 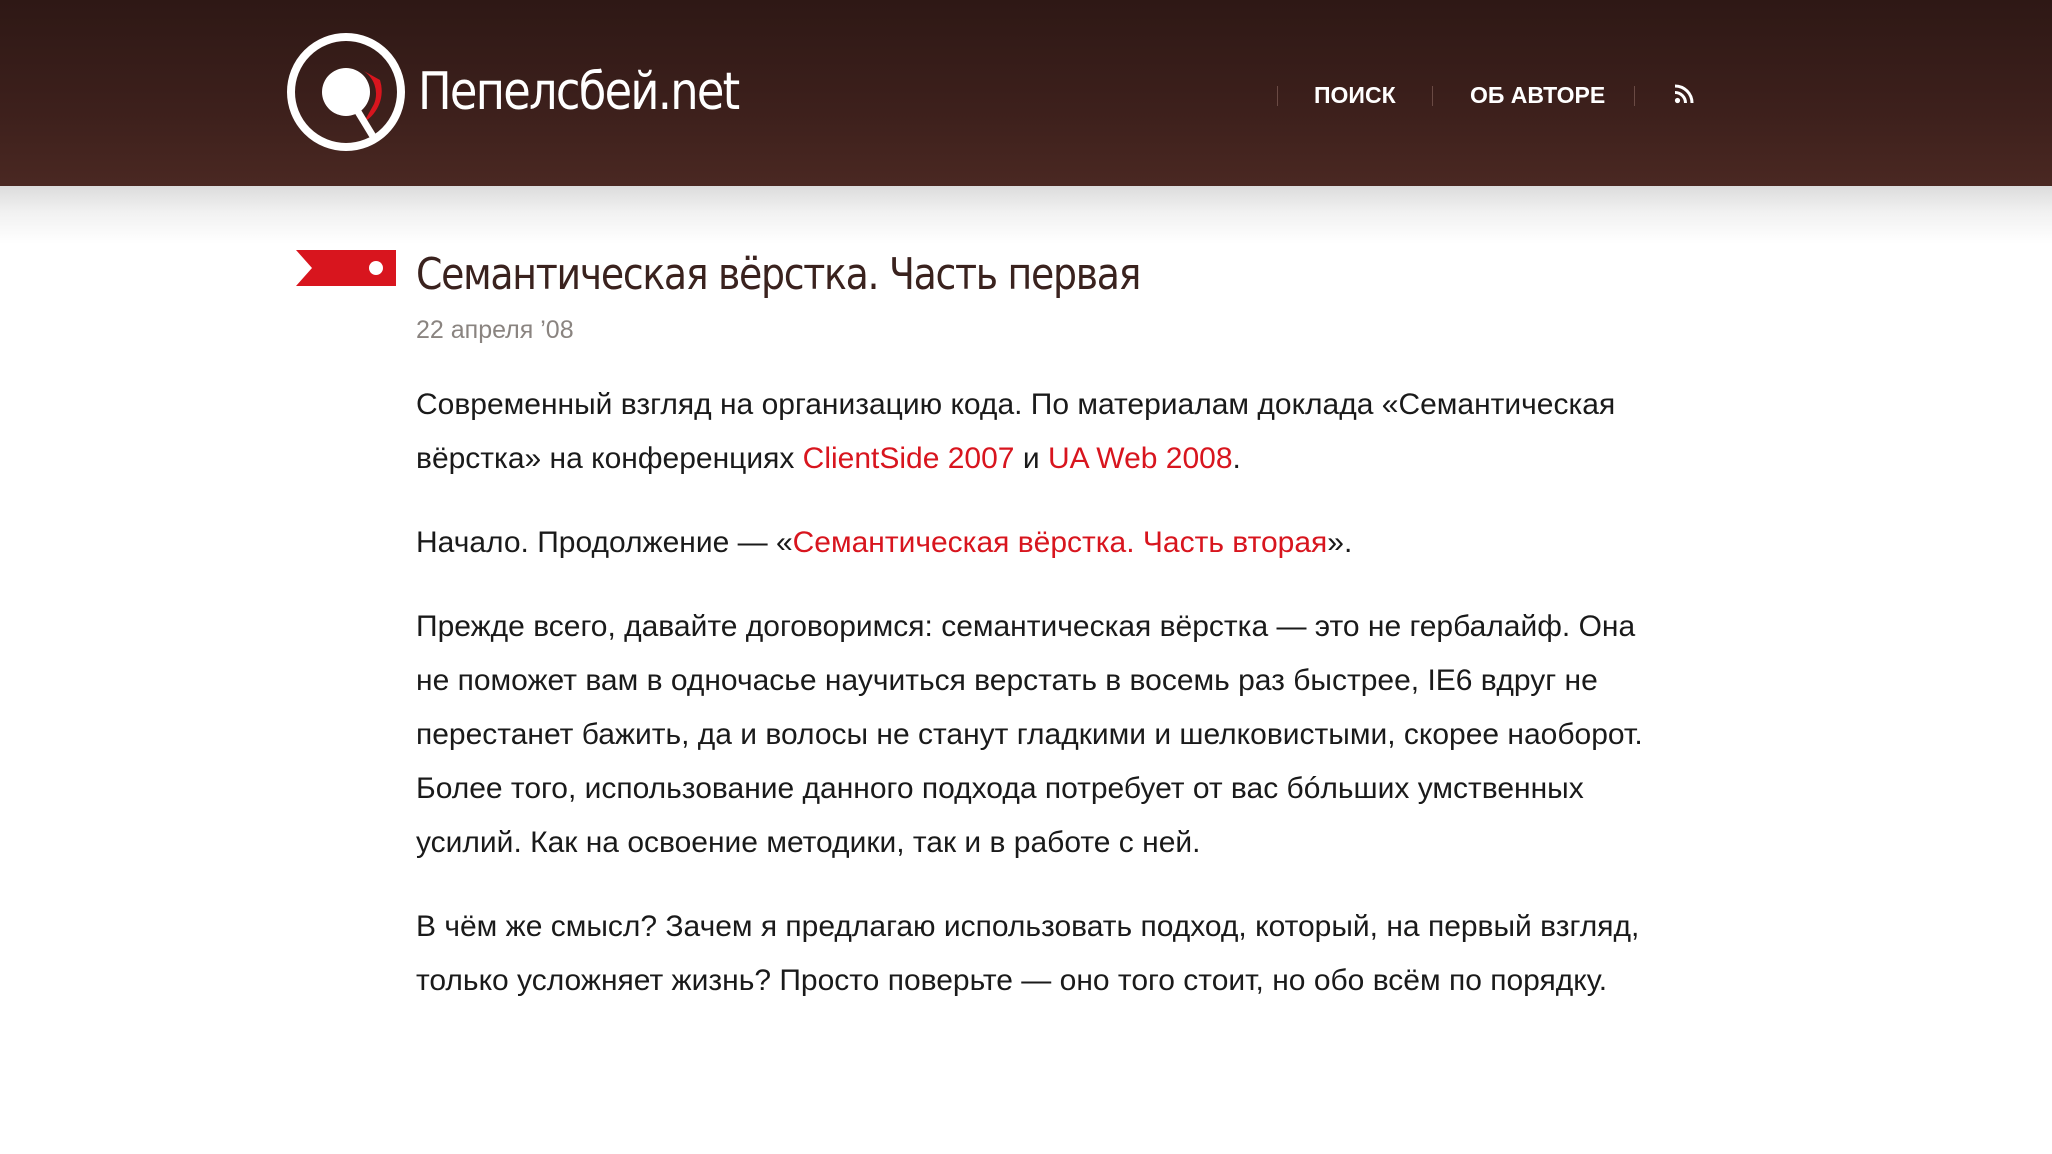 I want to click on bookmark-ribbon-icon, so click(x=346, y=268).